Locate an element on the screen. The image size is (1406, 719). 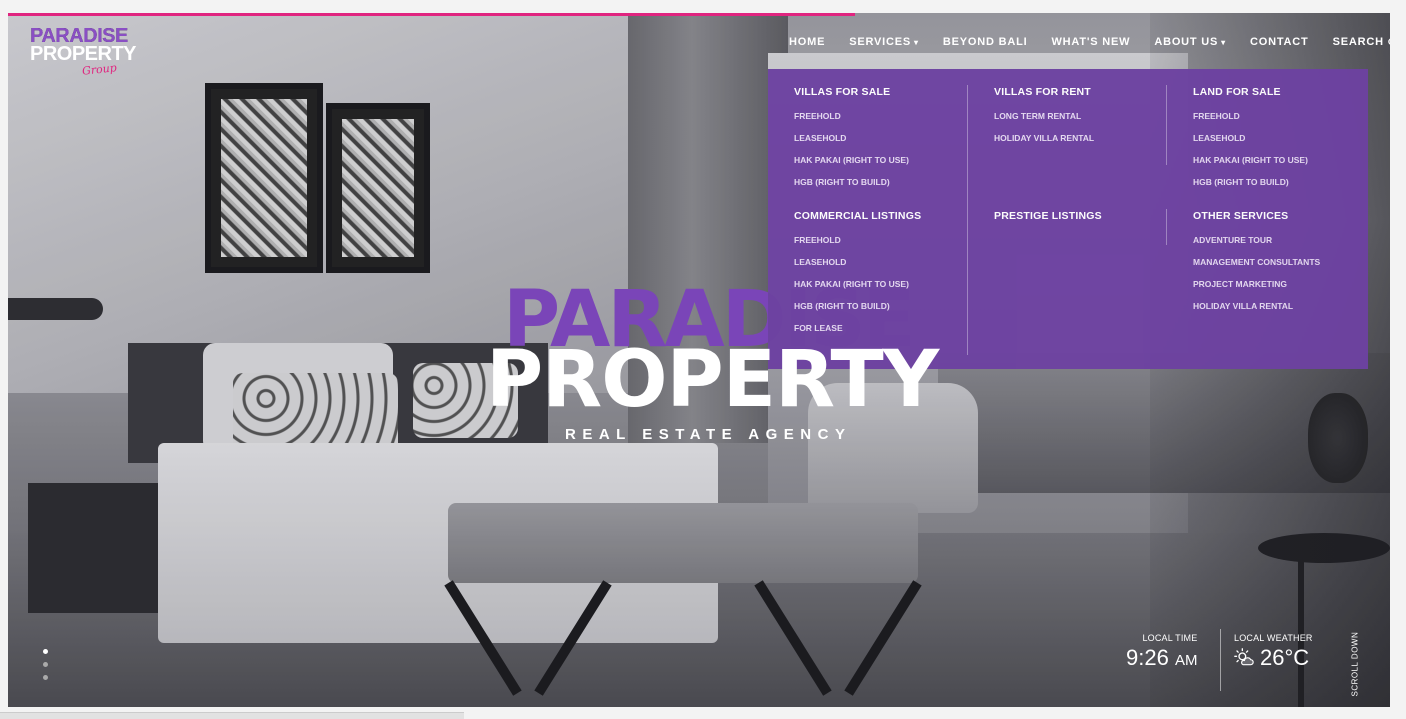
time-digits: 9:26 is located at coordinates (1147, 657).